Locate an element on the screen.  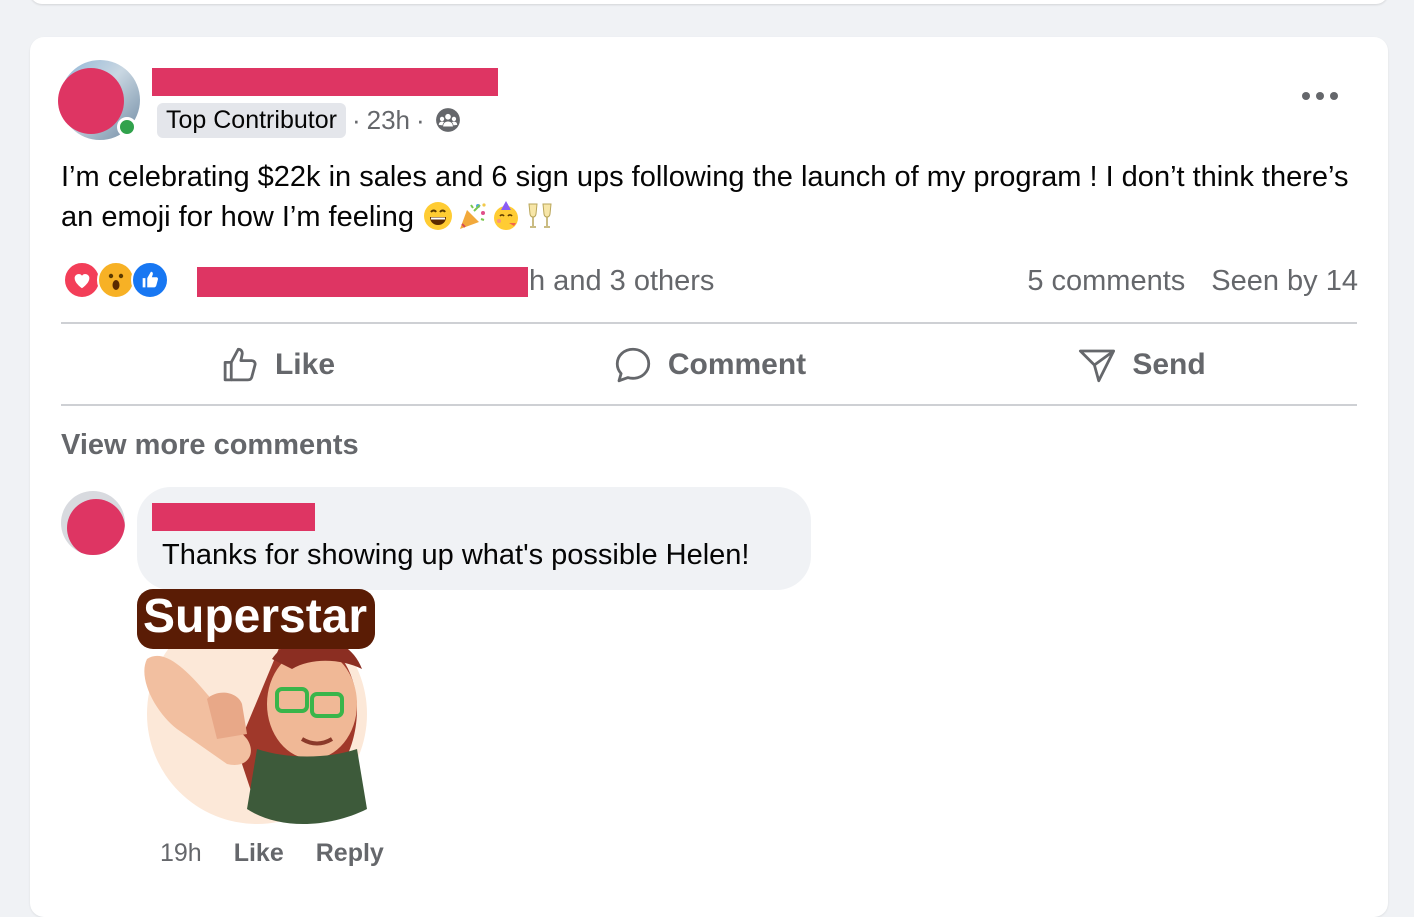
post-stats: 5 comments Seen by 14 is located at coordinates (1192, 281).